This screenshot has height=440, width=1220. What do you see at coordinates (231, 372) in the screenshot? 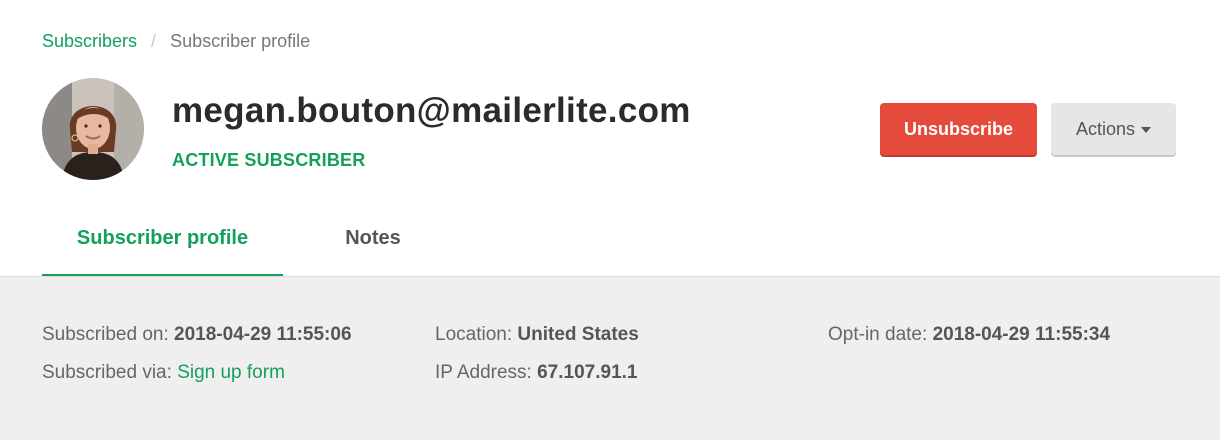
I see `signup-form-link: Sign up form` at bounding box center [231, 372].